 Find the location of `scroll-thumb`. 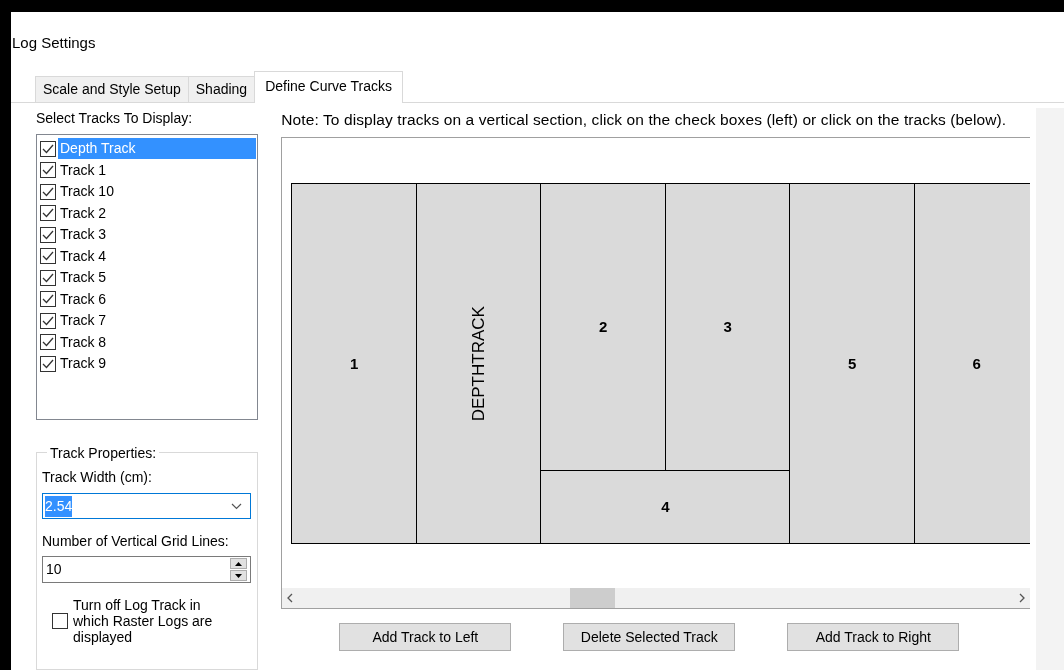

scroll-thumb is located at coordinates (593, 598).